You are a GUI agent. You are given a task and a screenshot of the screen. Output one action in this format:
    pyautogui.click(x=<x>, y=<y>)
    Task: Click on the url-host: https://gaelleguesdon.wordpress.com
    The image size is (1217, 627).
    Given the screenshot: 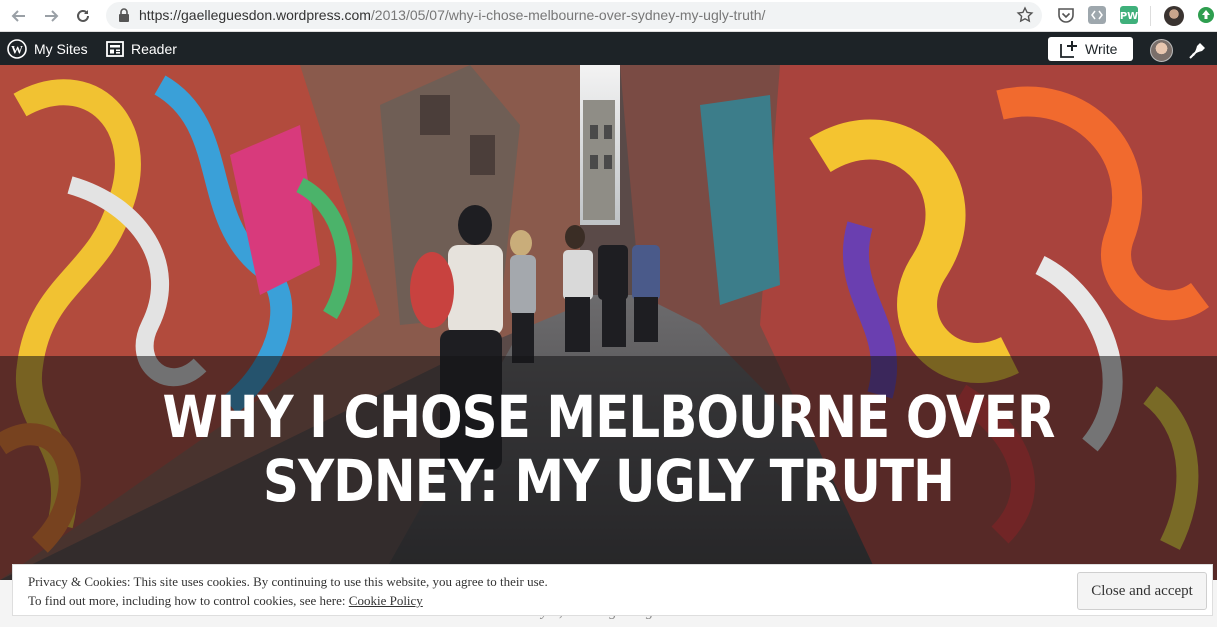 What is the action you would take?
    pyautogui.click(x=255, y=15)
    